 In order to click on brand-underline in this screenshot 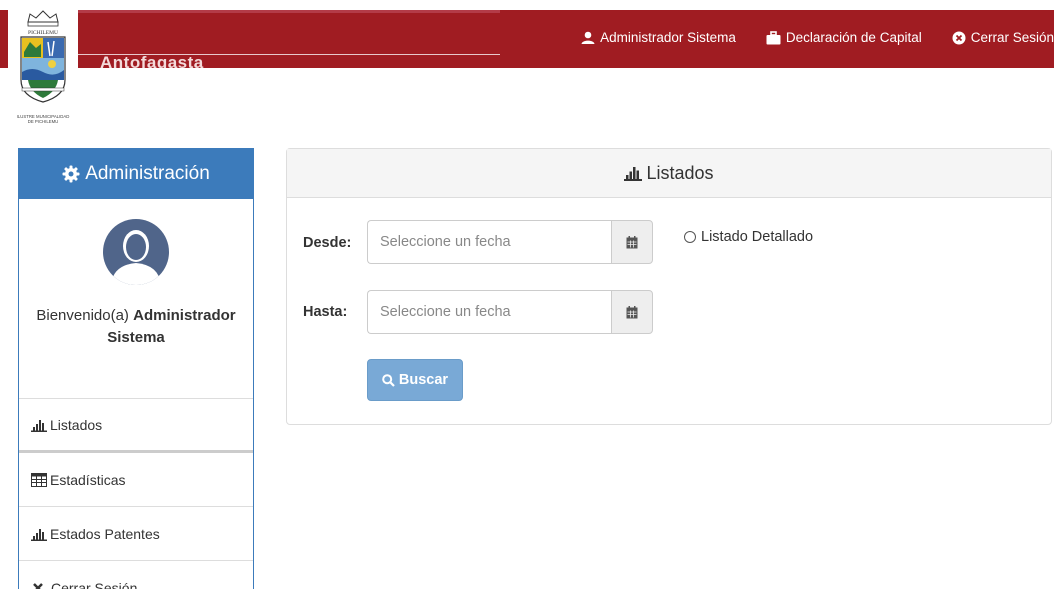, I will do `click(287, 54)`.